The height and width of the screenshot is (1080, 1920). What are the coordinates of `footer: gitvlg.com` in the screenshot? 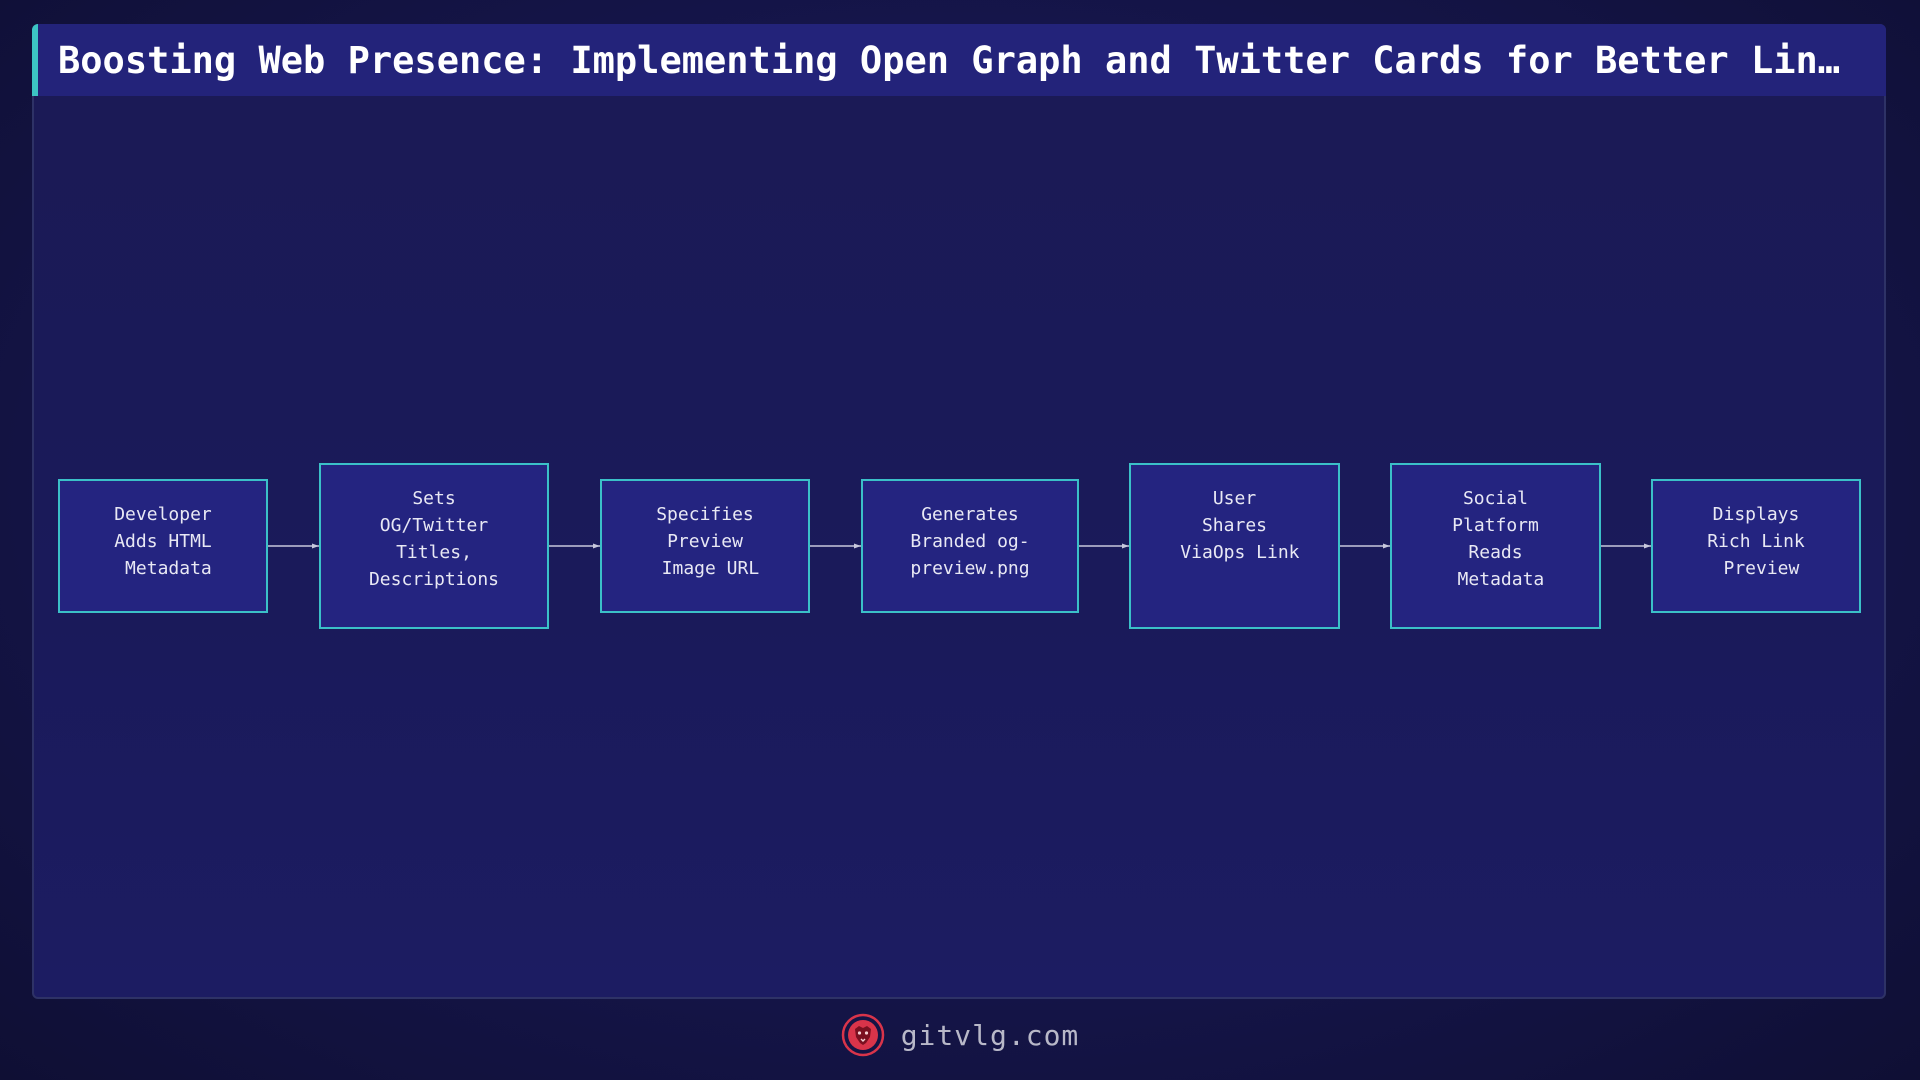 It's located at (960, 1035).